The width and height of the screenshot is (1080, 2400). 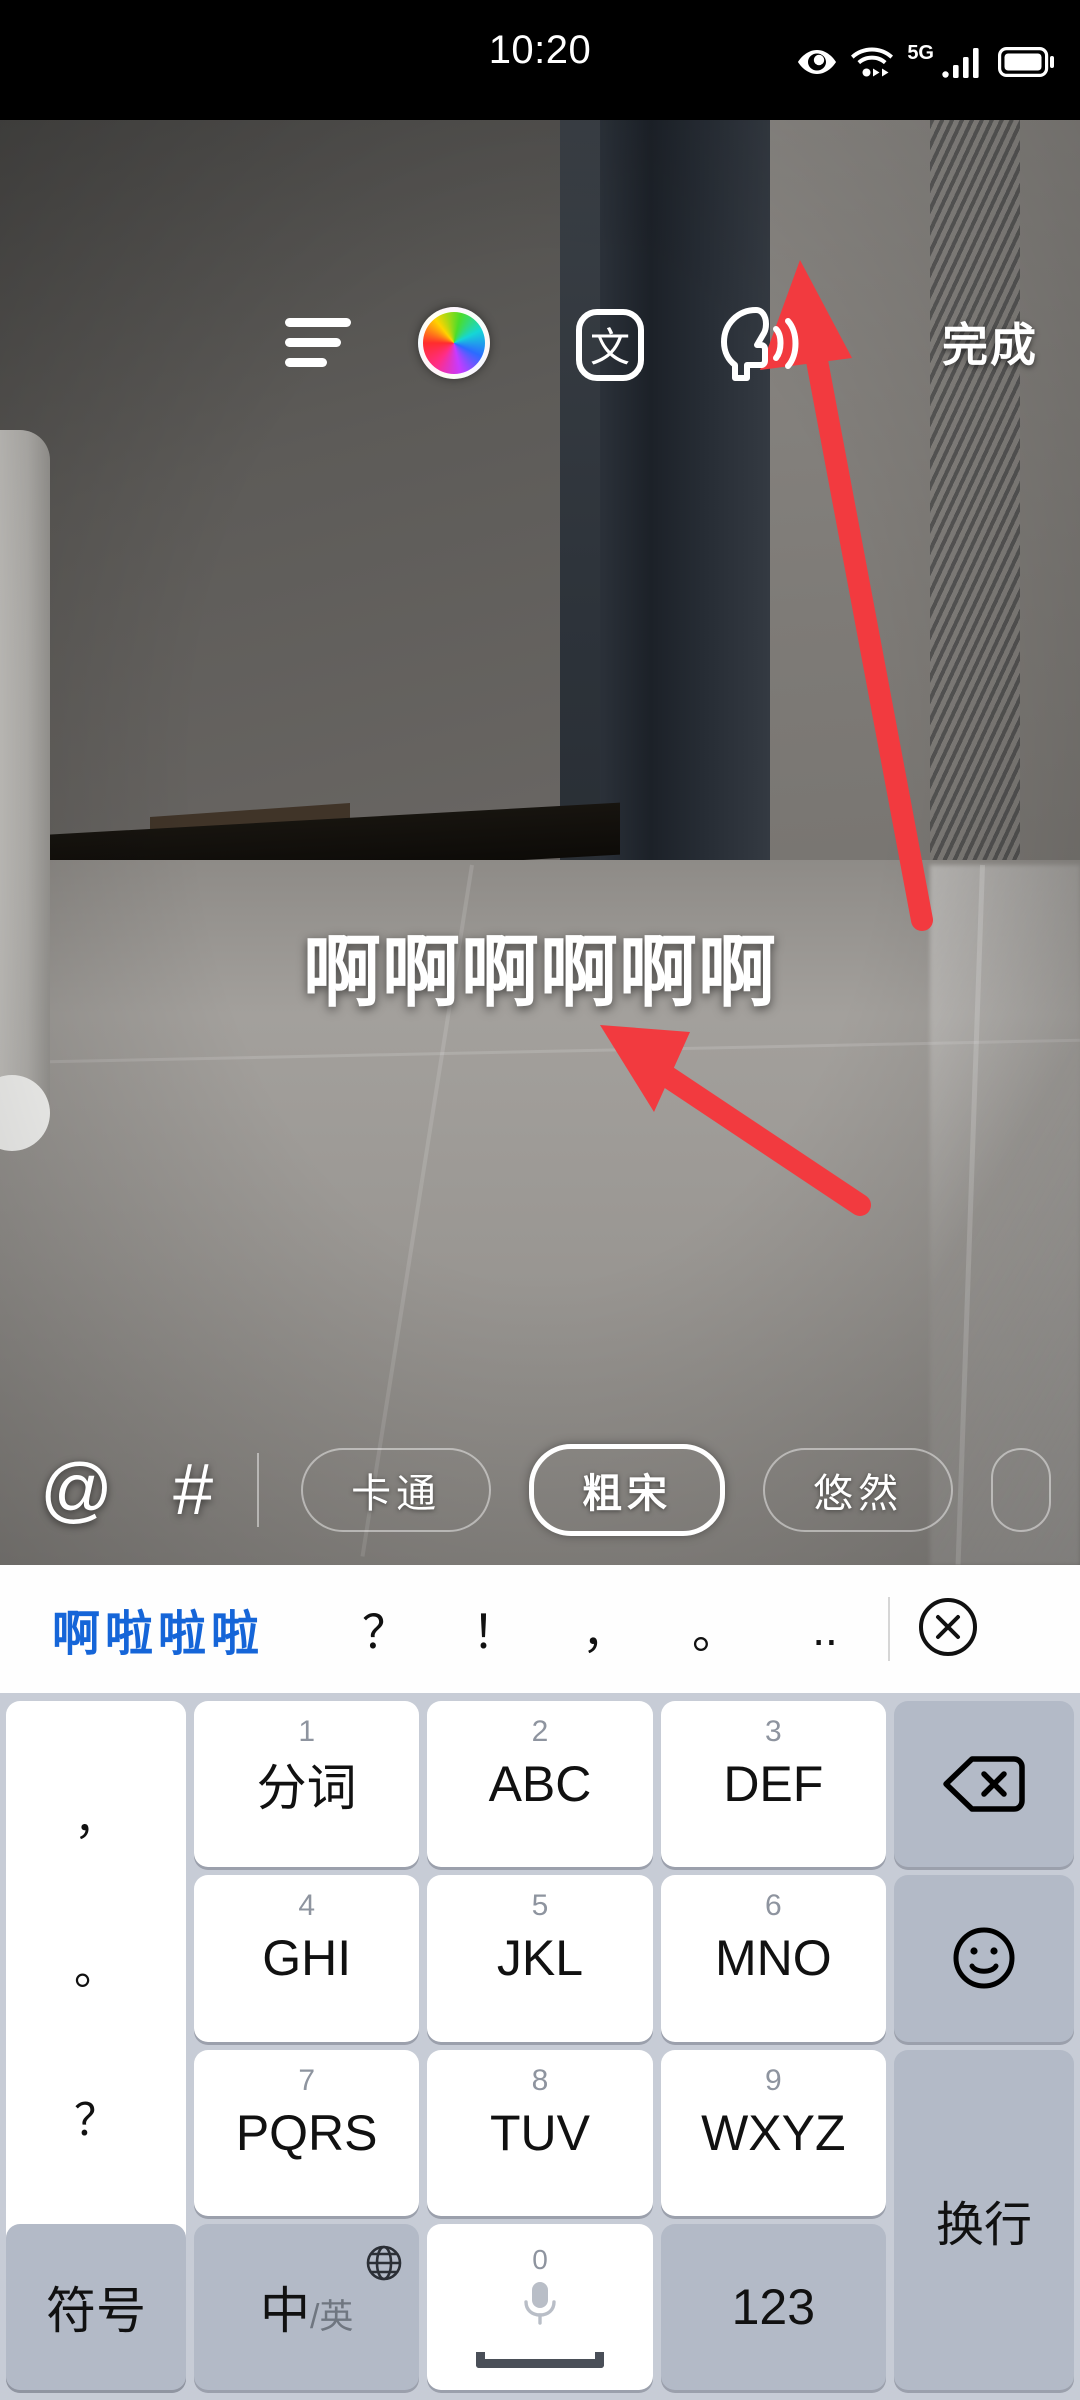 I want to click on battery-icon, so click(x=1026, y=62).